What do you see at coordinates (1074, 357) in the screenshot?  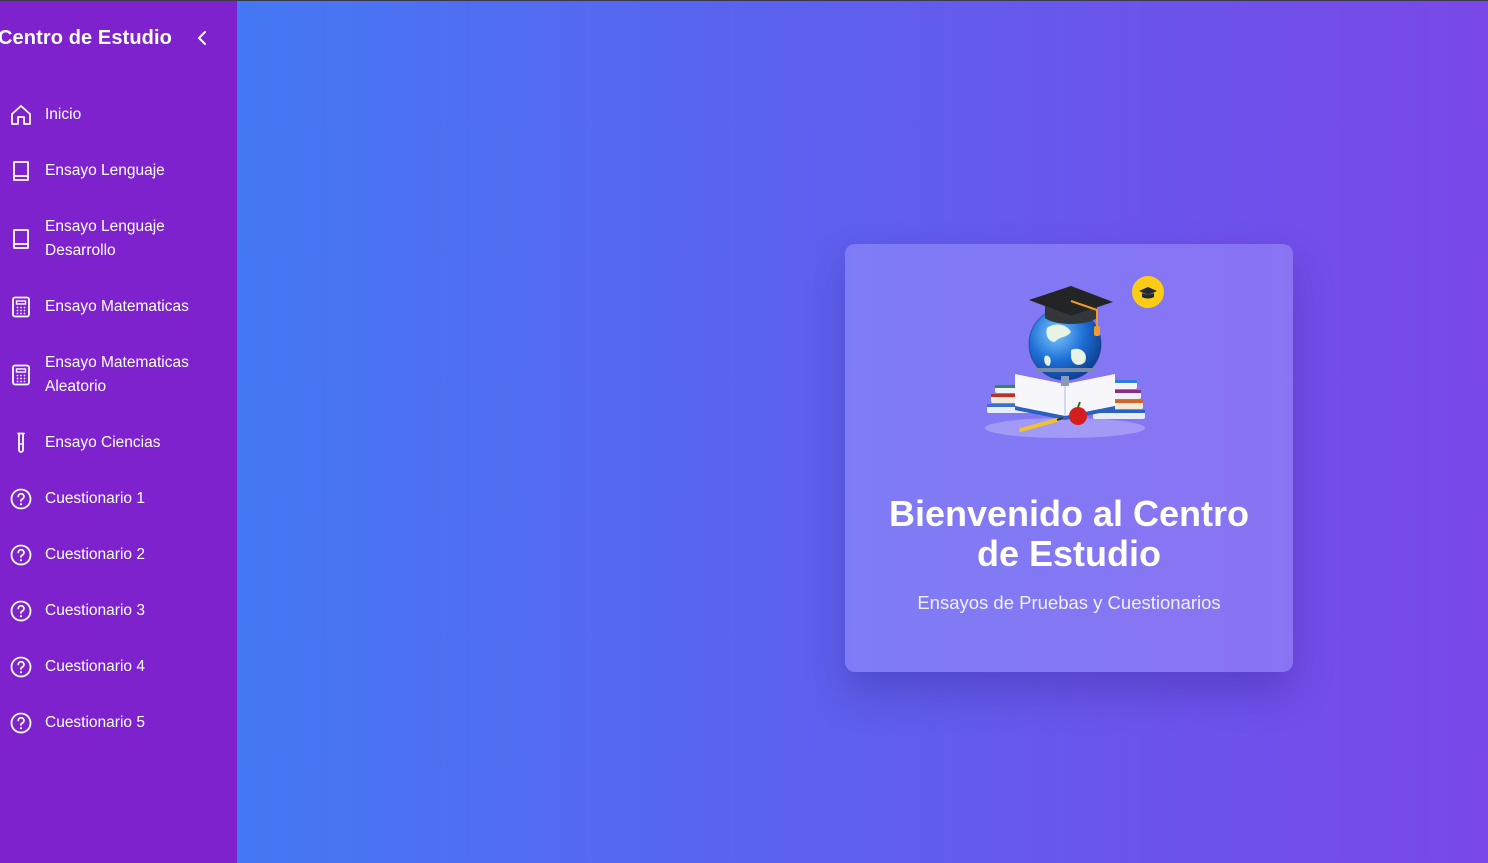 I see `globe-books-graduation-cap-illustration` at bounding box center [1074, 357].